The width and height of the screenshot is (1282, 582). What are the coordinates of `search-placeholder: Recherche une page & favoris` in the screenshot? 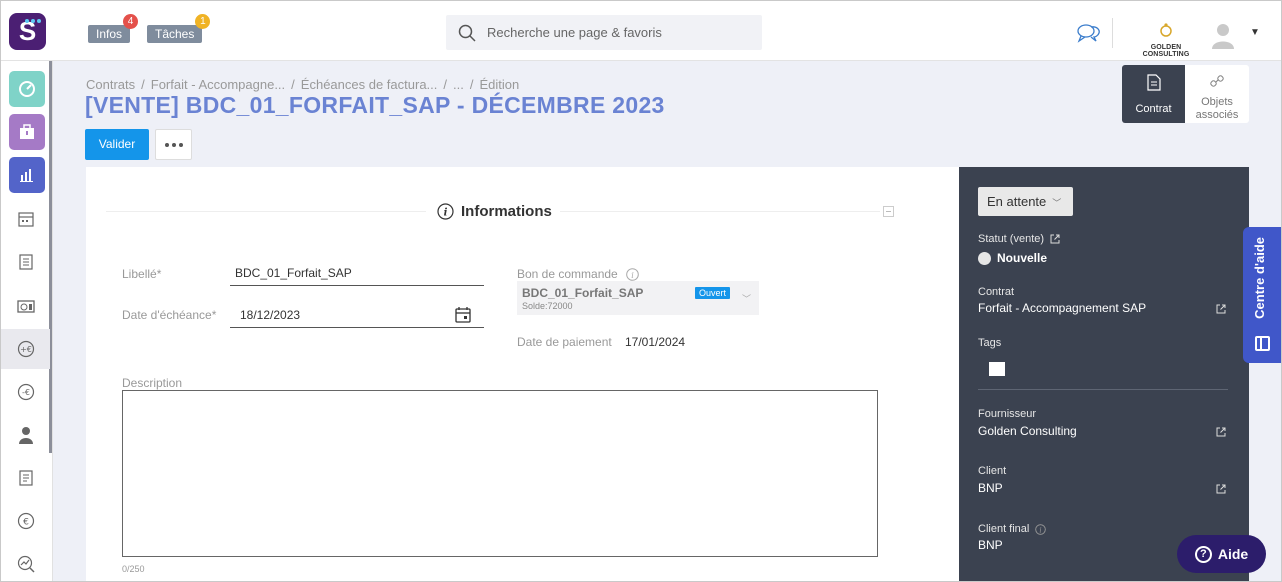 It's located at (574, 32).